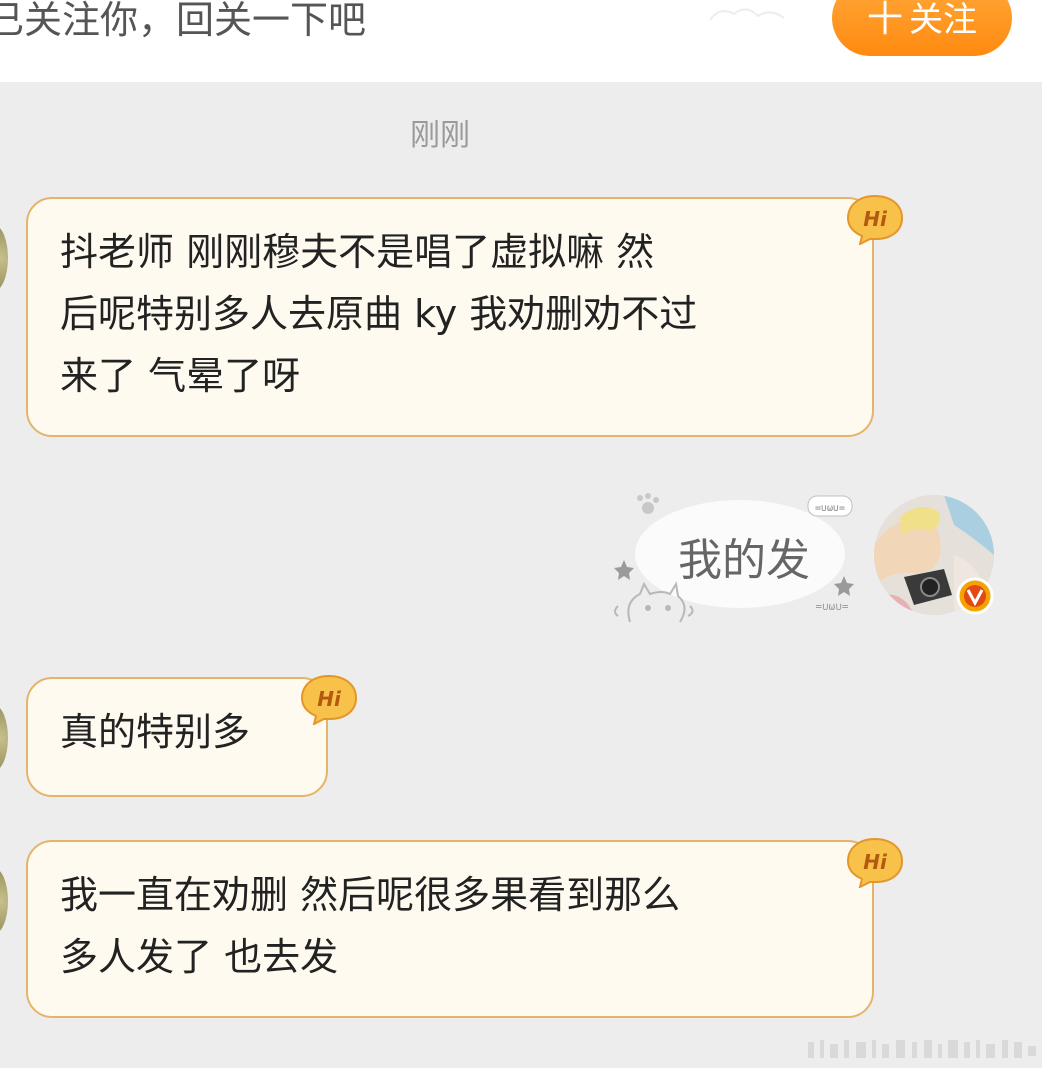  Describe the element at coordinates (180, 376) in the screenshot. I see `message-line: 来了 气晕了呀` at that location.